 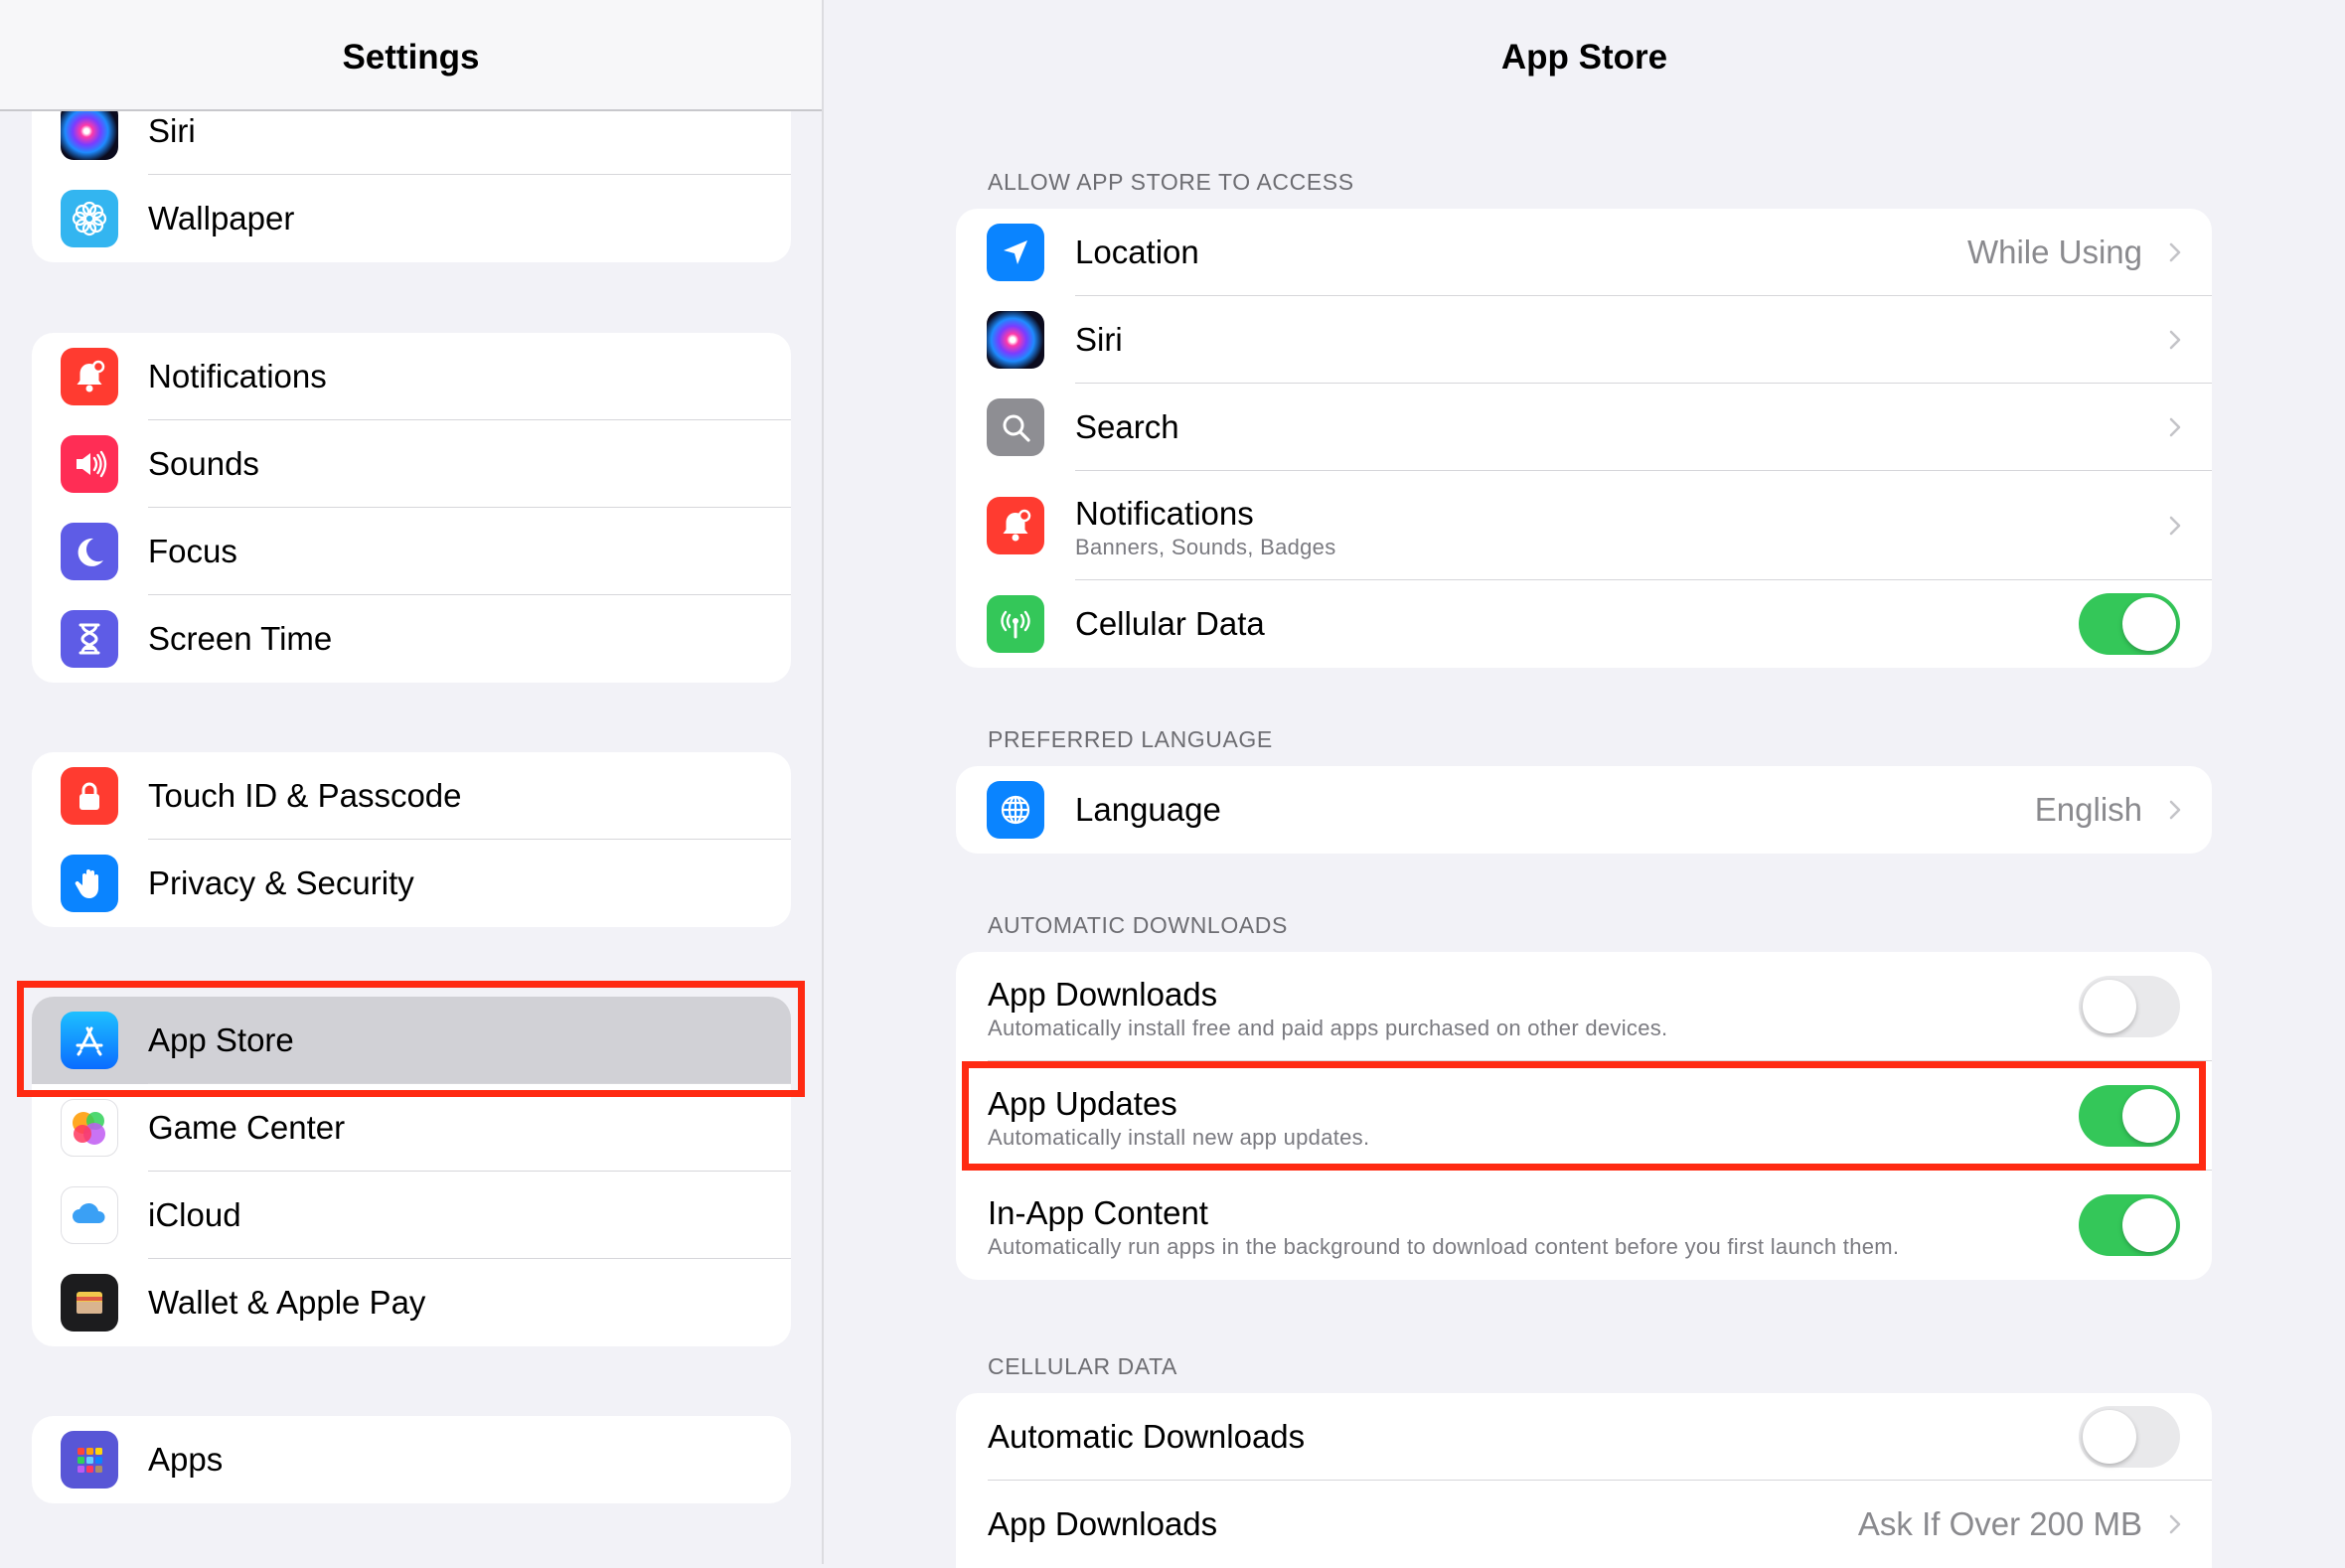 What do you see at coordinates (1584, 58) in the screenshot?
I see `detail-title: App Store` at bounding box center [1584, 58].